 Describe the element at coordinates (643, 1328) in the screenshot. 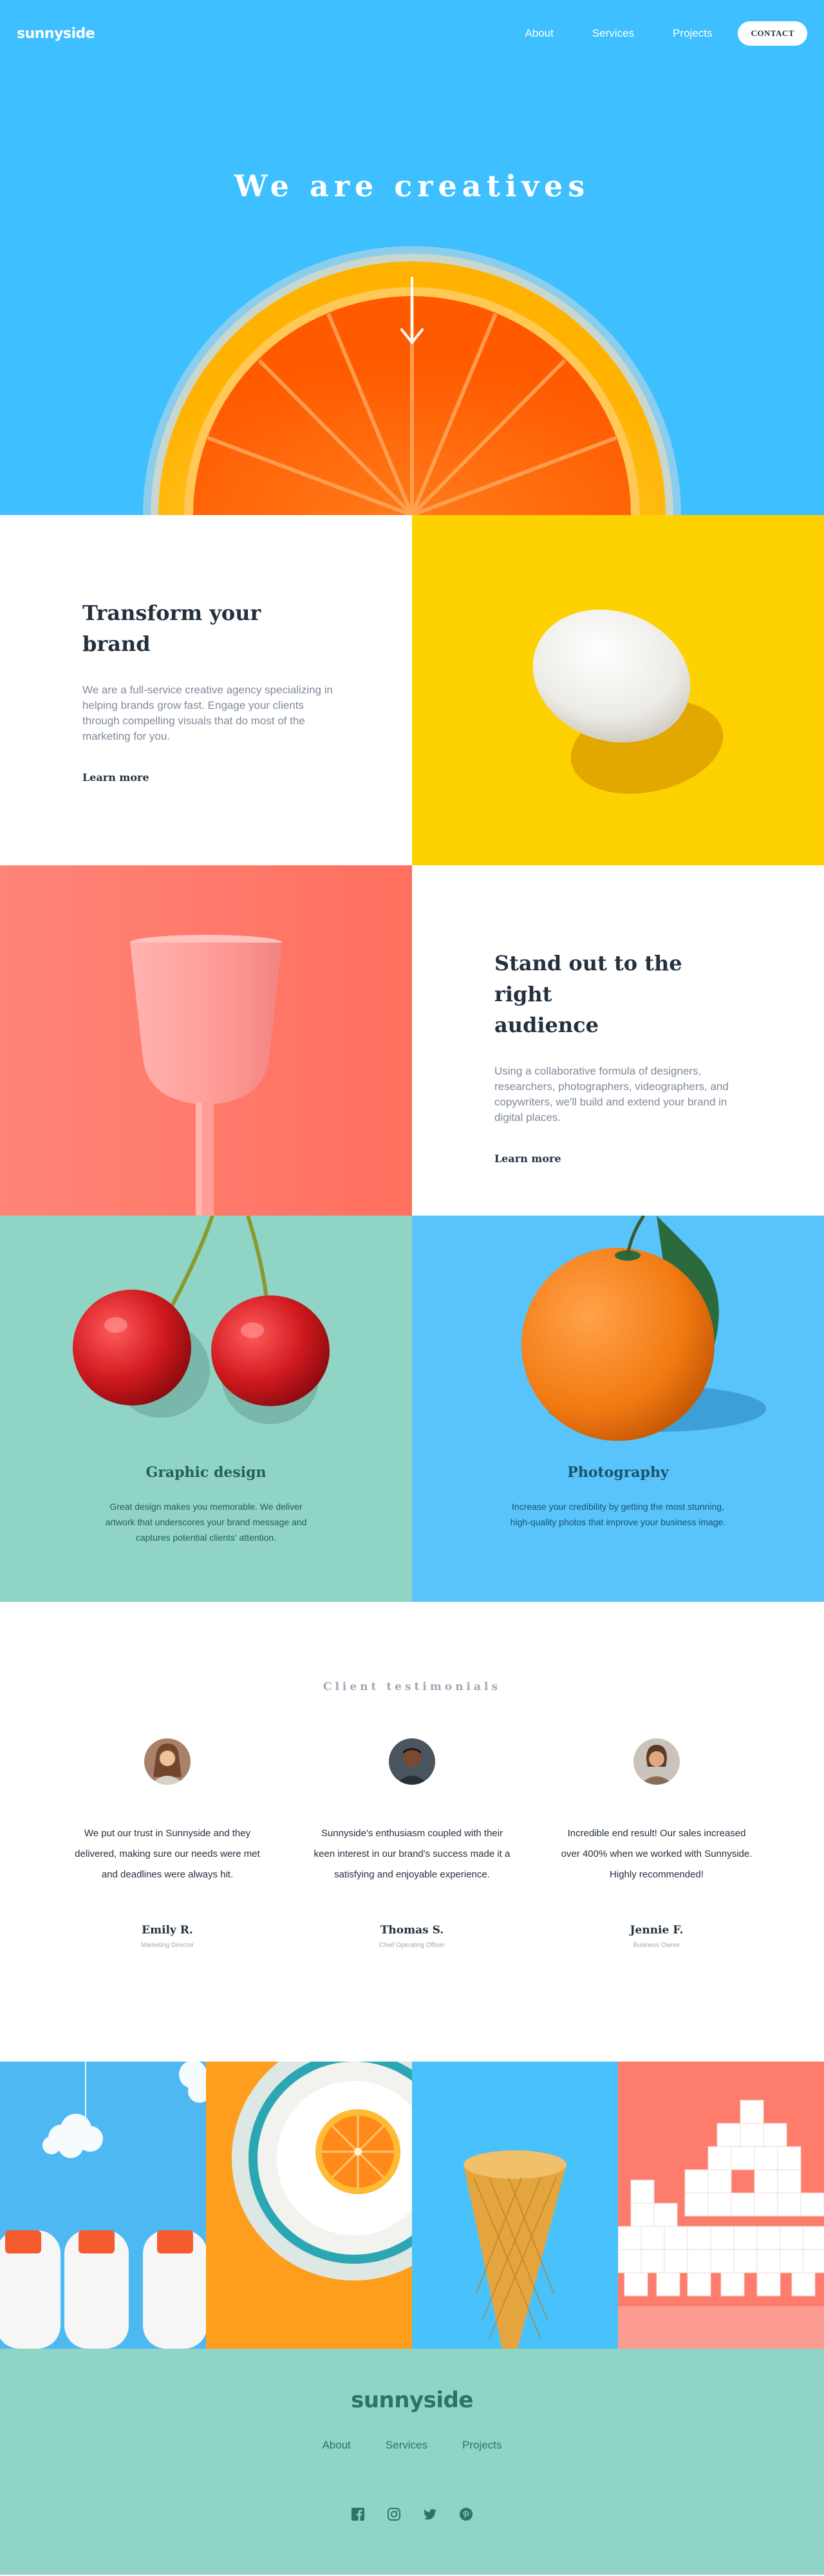

I see `orange-illustration` at that location.